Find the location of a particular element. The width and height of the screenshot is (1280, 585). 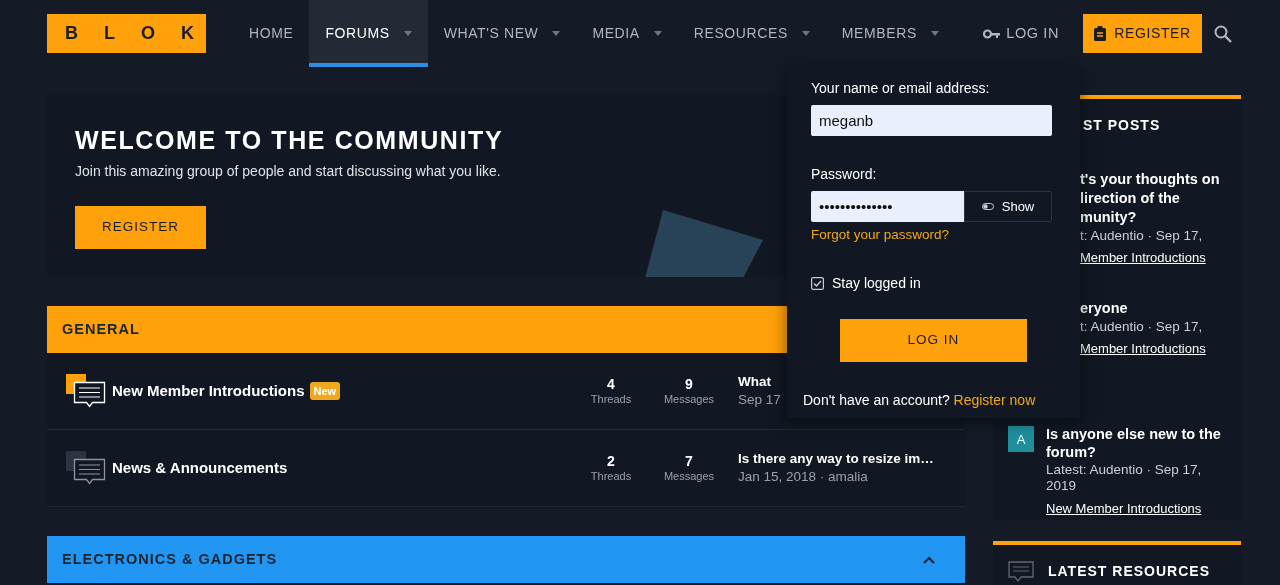

field-label: Your name or email address: is located at coordinates (901, 88).